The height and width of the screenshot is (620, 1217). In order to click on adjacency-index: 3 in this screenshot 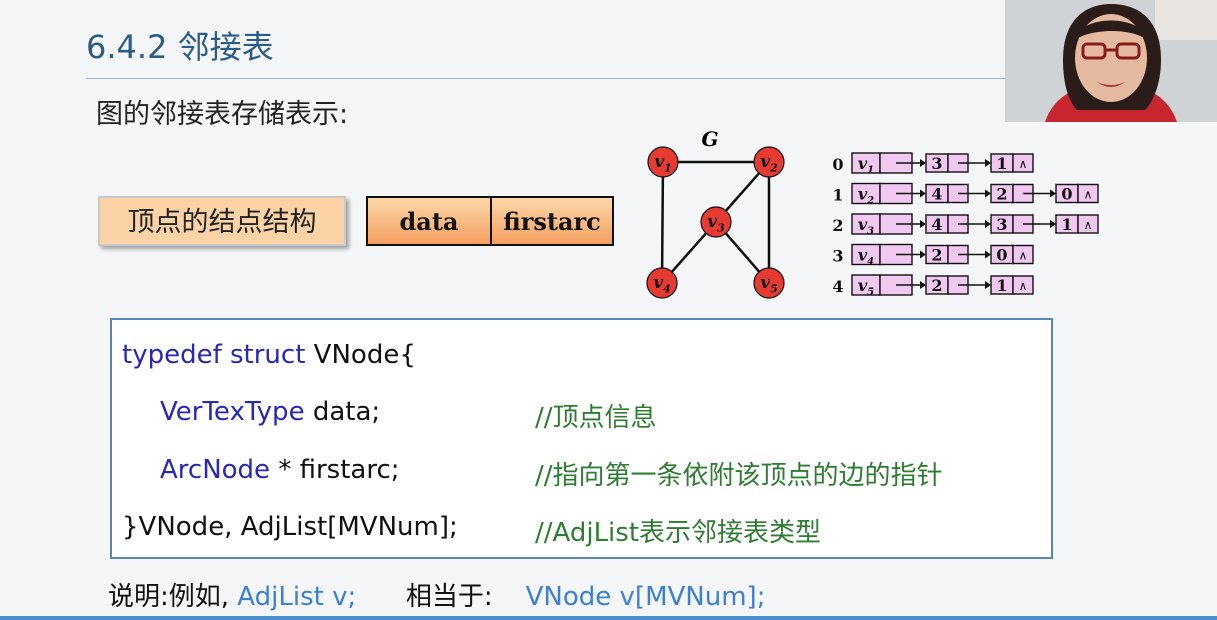, I will do `click(837, 256)`.